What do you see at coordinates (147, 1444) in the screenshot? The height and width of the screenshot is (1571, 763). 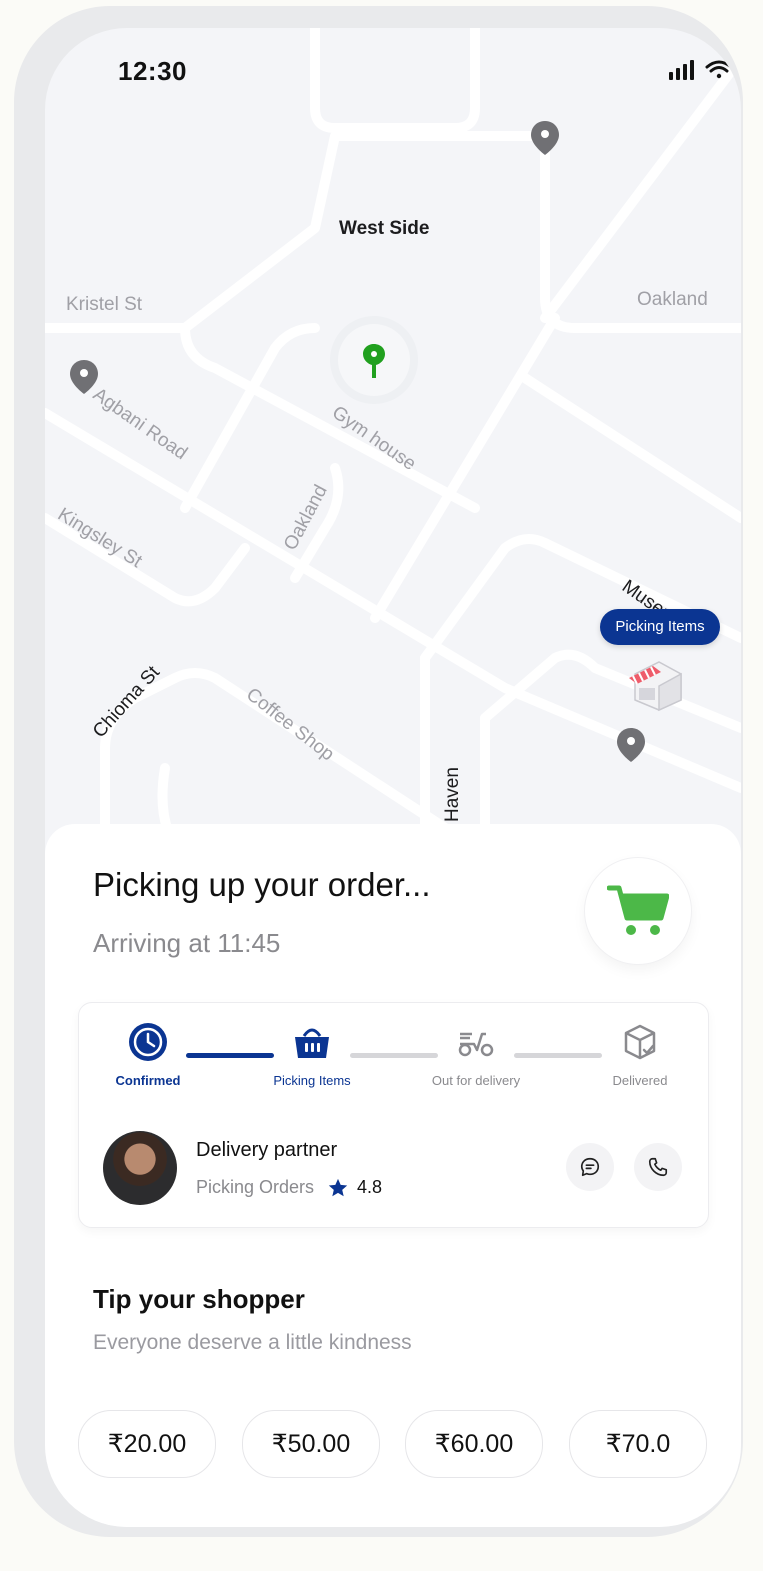 I see `tip-option-button: ₹20.00` at bounding box center [147, 1444].